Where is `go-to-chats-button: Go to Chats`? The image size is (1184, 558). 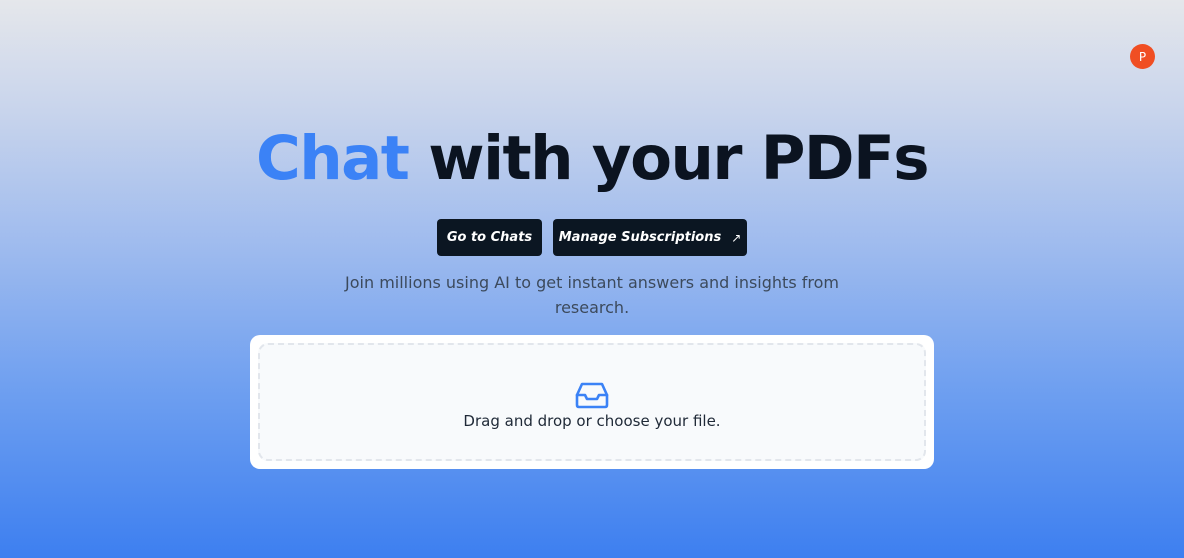
go-to-chats-button: Go to Chats is located at coordinates (489, 237).